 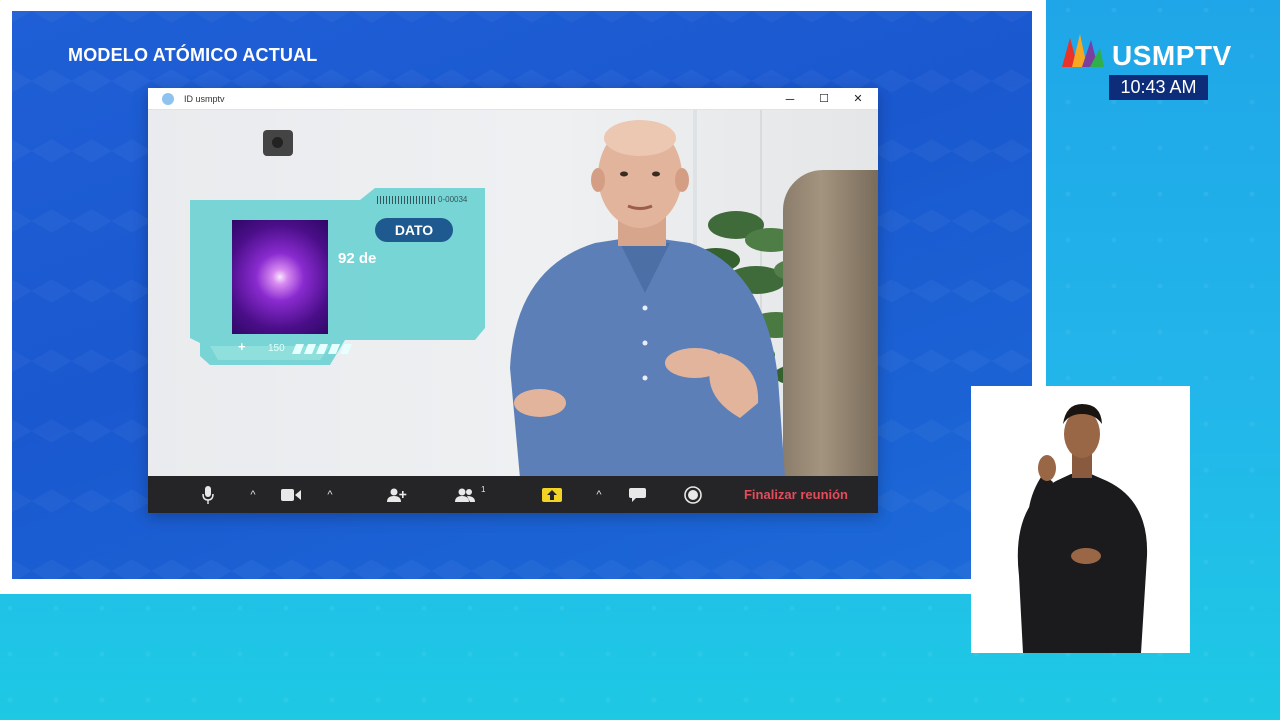 What do you see at coordinates (414, 230) in the screenshot?
I see `dato-badge: DATO` at bounding box center [414, 230].